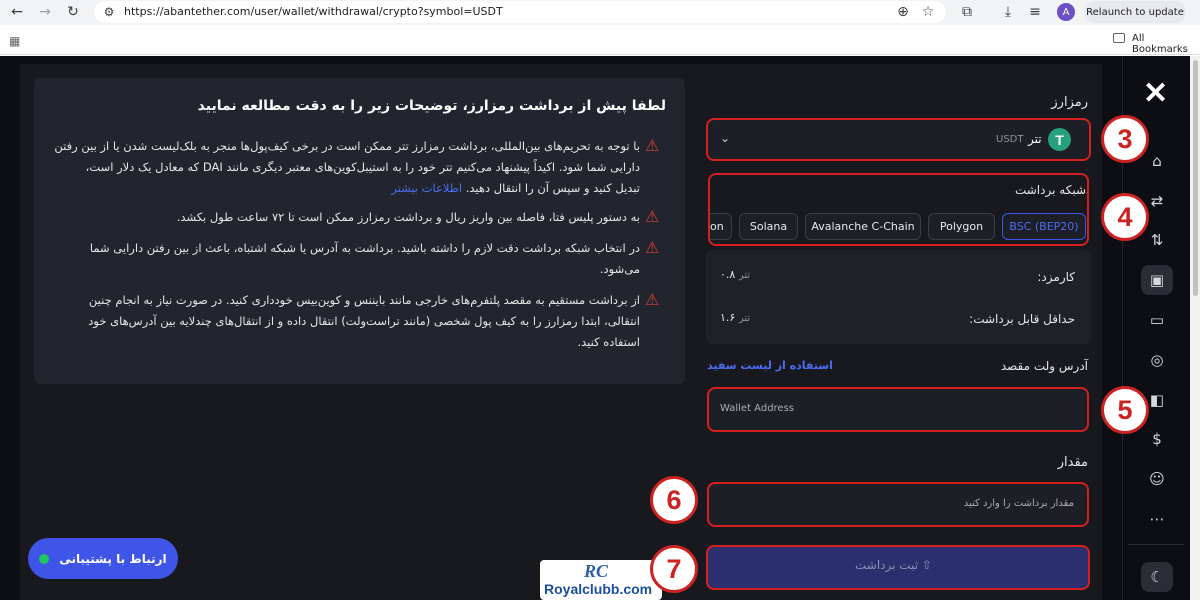 The width and height of the screenshot is (1200, 600). I want to click on dollar-icon: $, so click(1157, 439).